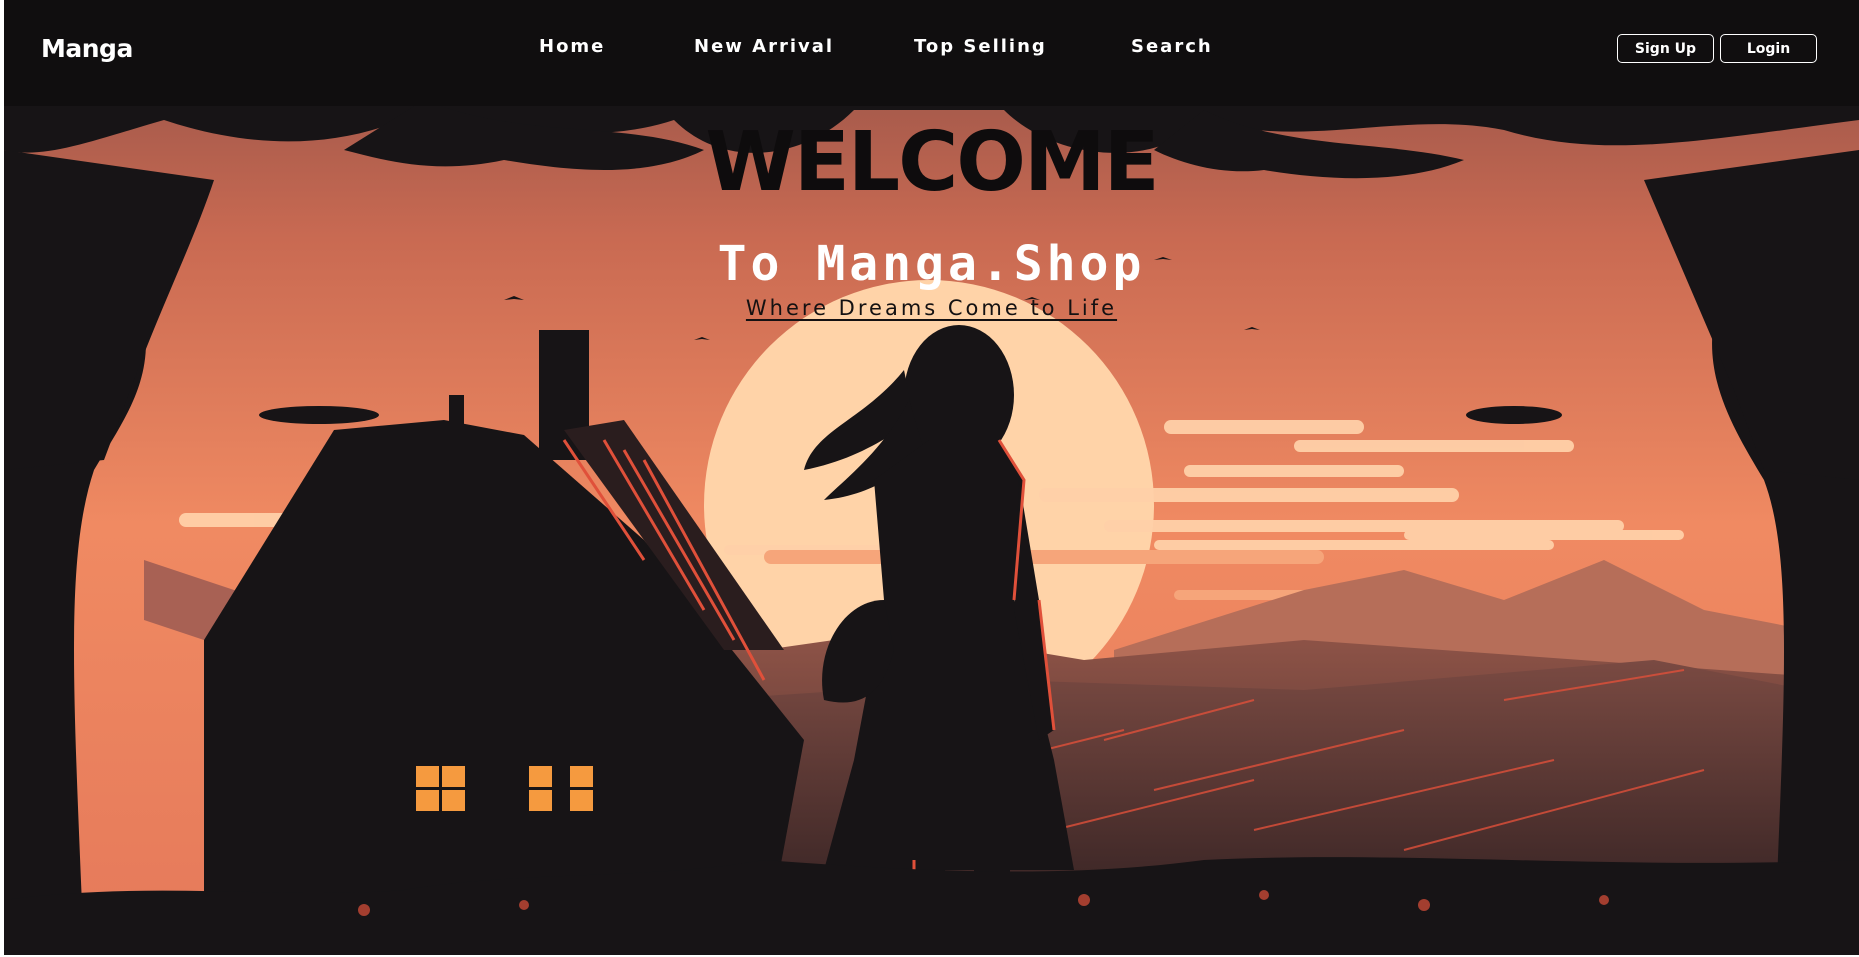 Image resolution: width=1859 pixels, height=957 pixels. Describe the element at coordinates (931, 264) in the screenshot. I see `hero-subtitle: To Manga.Shop` at that location.